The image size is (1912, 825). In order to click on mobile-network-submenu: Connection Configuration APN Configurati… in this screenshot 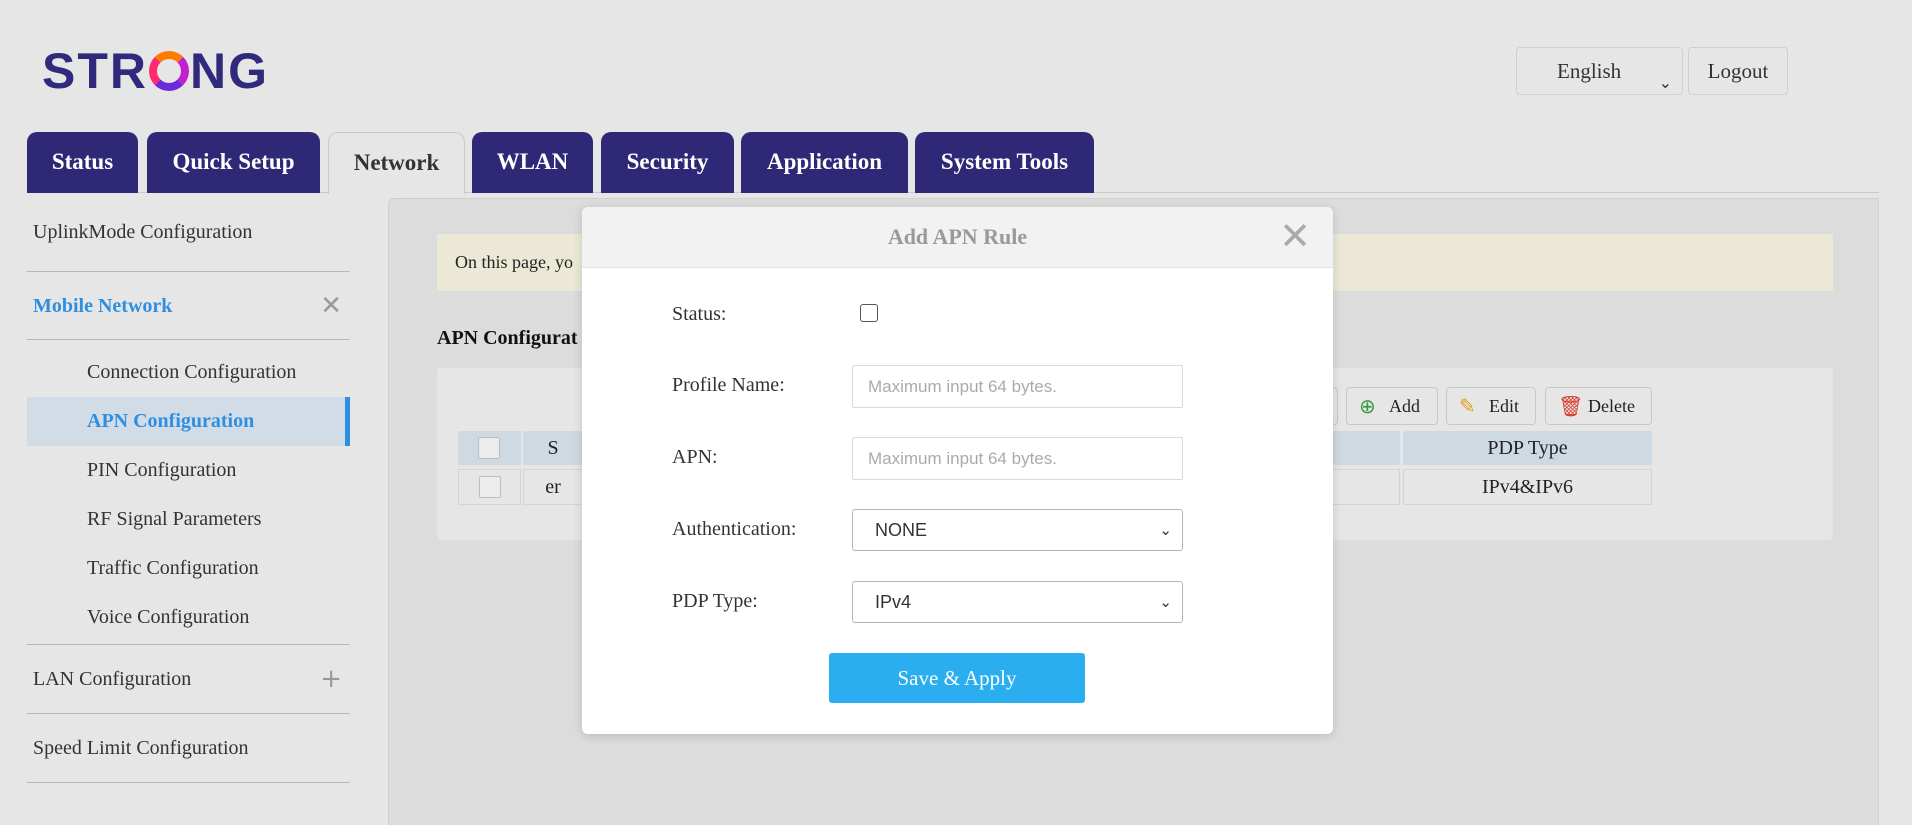, I will do `click(188, 492)`.